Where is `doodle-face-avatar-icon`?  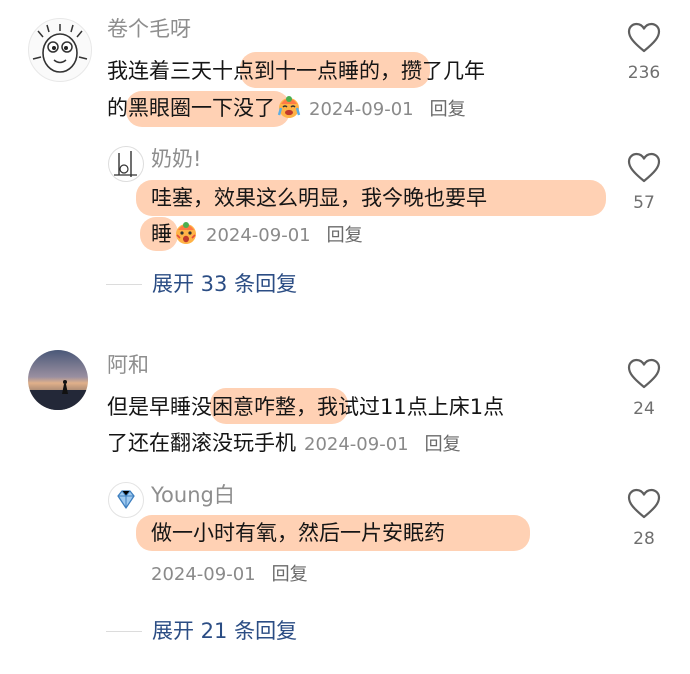
doodle-face-avatar-icon is located at coordinates (60, 48).